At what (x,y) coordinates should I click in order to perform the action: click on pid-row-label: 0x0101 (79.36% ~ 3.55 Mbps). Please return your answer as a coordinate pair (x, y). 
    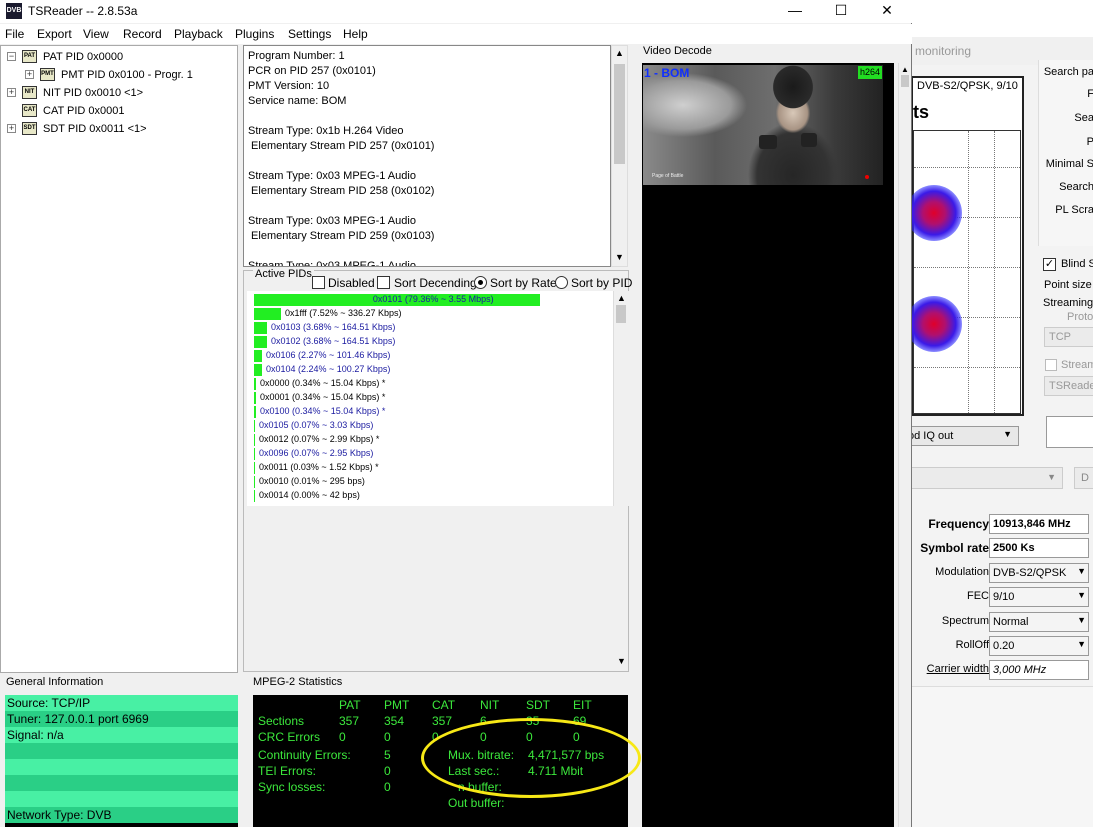
    Looking at the image, I should click on (433, 299).